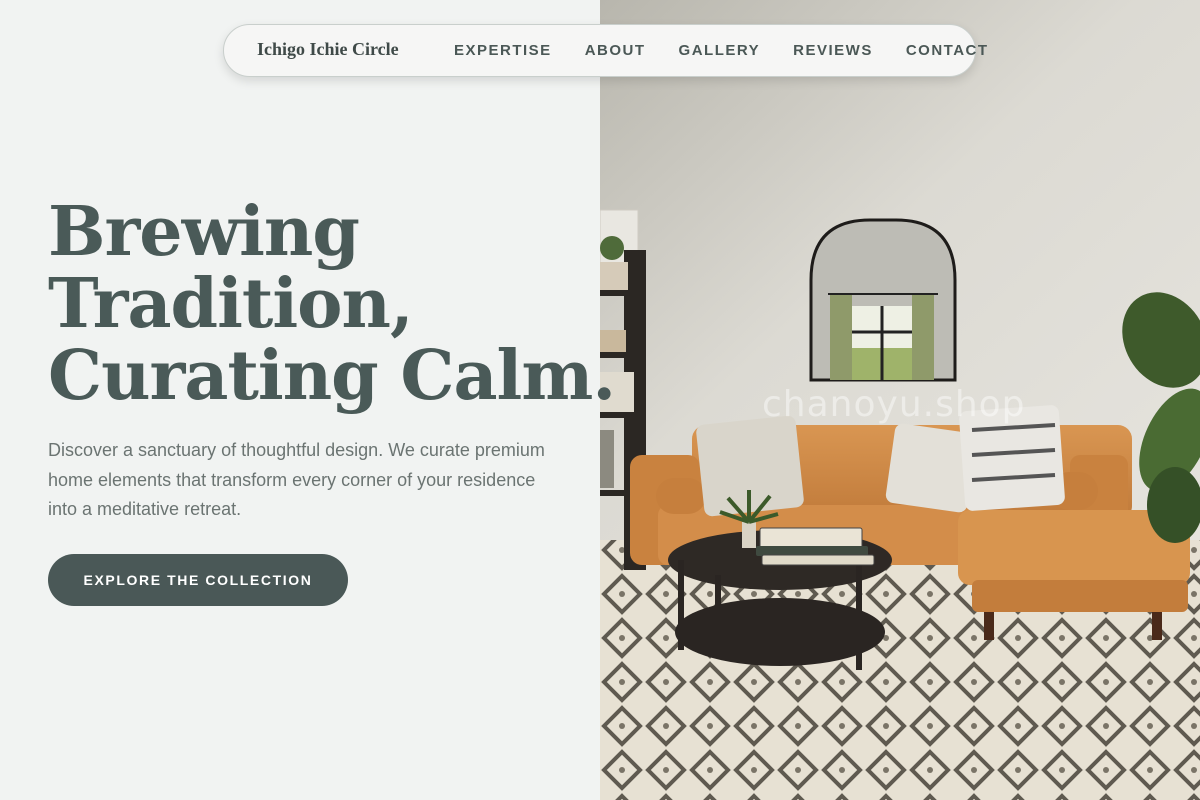 Image resolution: width=1200 pixels, height=800 pixels. What do you see at coordinates (833, 50) in the screenshot?
I see `nav-link-reviews: REVIEWS` at bounding box center [833, 50].